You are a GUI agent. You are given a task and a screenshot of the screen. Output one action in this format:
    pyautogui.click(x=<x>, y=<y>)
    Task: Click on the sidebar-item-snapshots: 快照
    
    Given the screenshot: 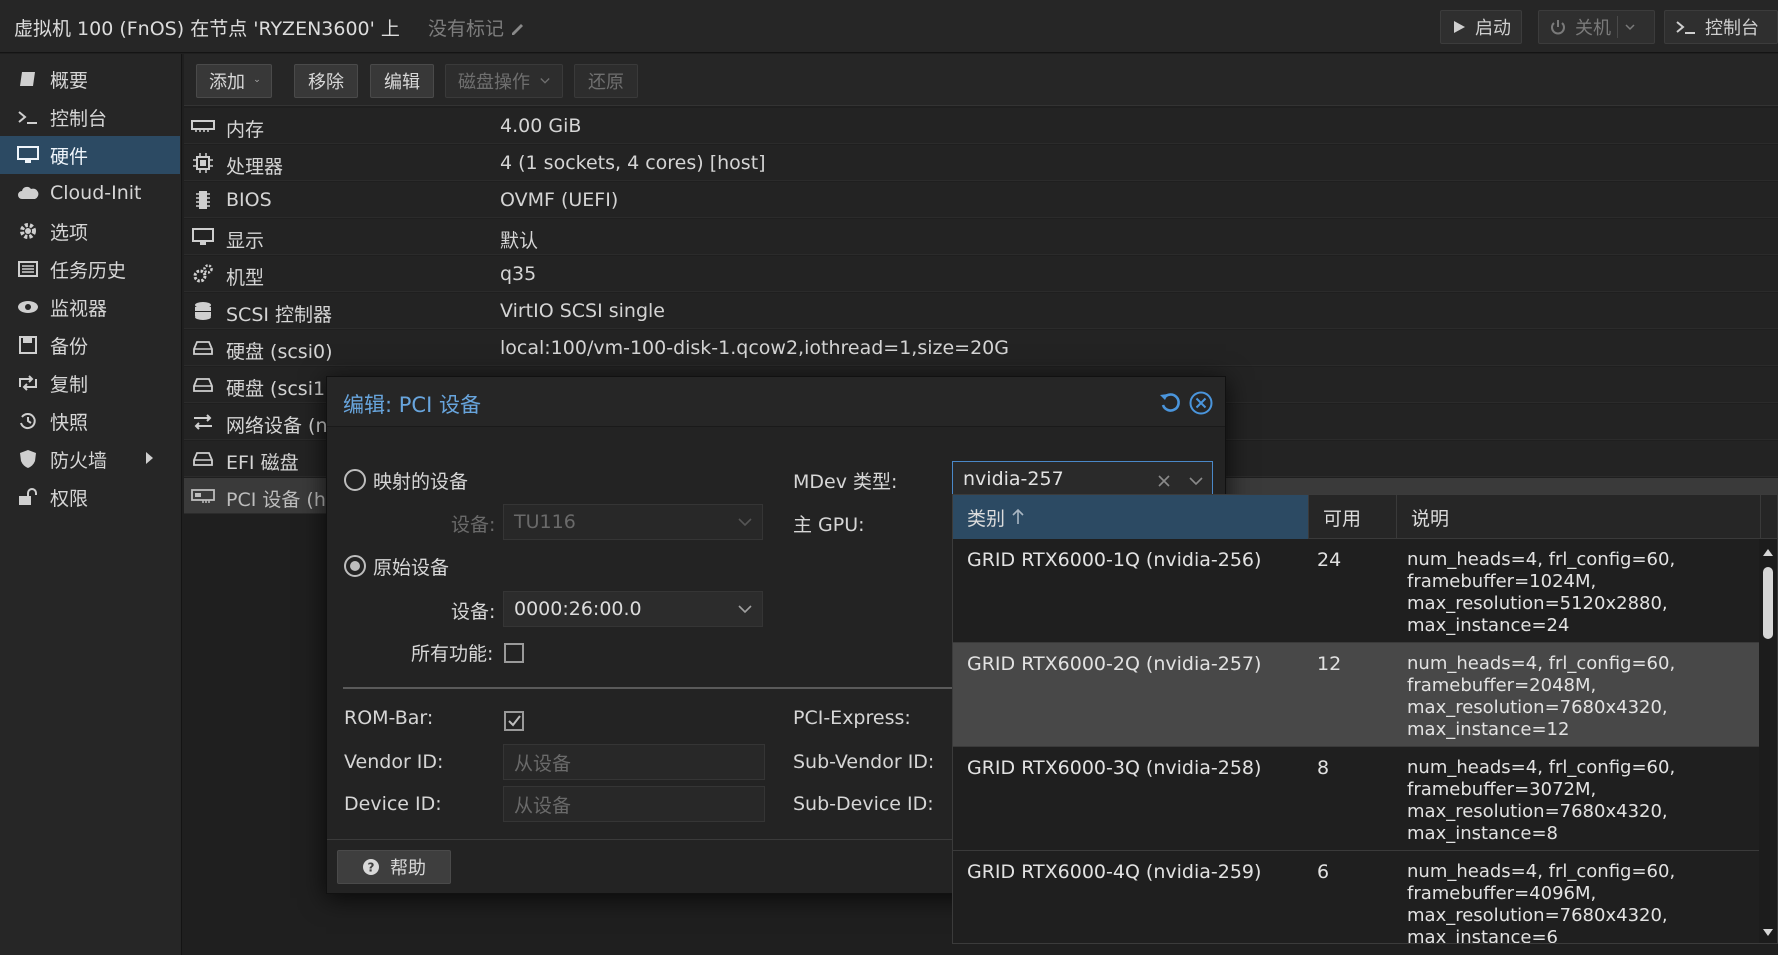 What is the action you would take?
    pyautogui.click(x=90, y=421)
    